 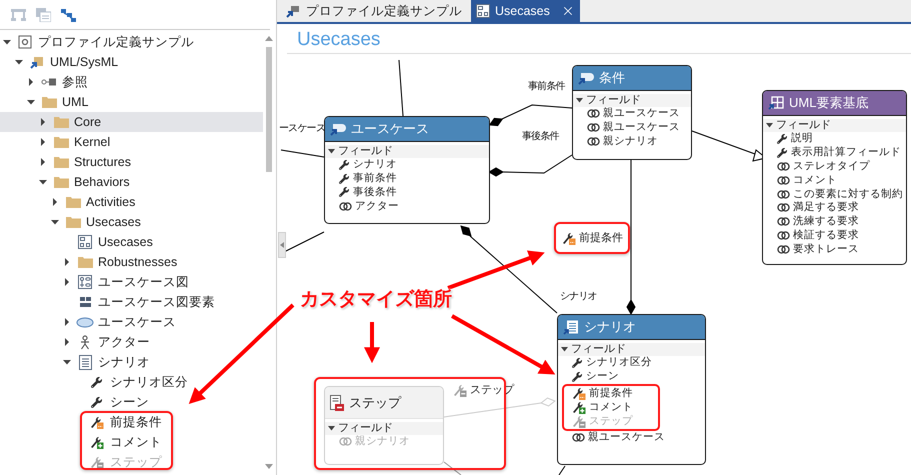 What do you see at coordinates (834, 207) in the screenshot?
I see `field-item: 満足する要求` at bounding box center [834, 207].